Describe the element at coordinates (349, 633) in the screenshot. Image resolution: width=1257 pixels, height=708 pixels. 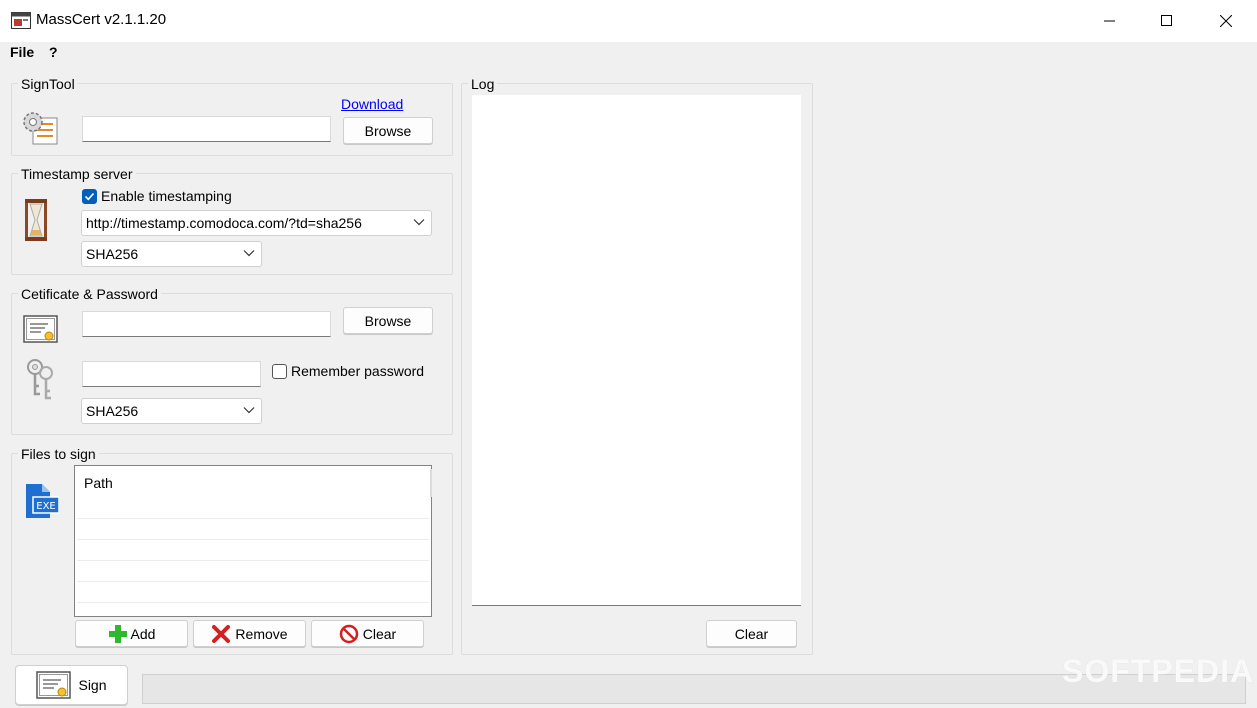
I see `no-entry-icon` at that location.